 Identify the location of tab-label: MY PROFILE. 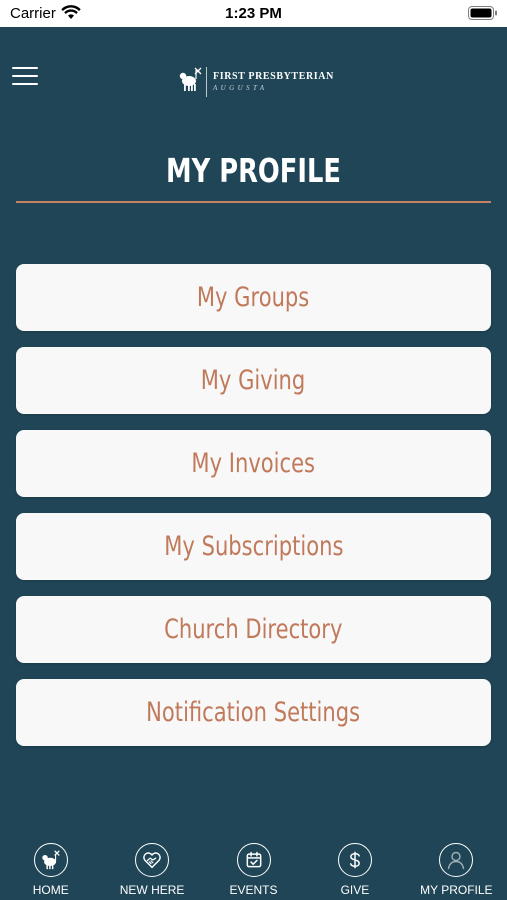
(456, 890).